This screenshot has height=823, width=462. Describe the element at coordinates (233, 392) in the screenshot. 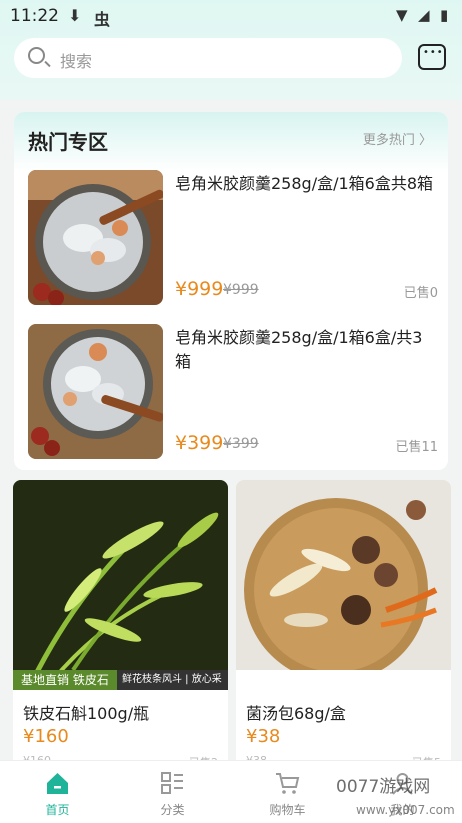

I see `hot-product-2: 皂角米胶颜羹258g/盒/1箱6盒/共3箱 ¥399 ¥399 已售11` at that location.